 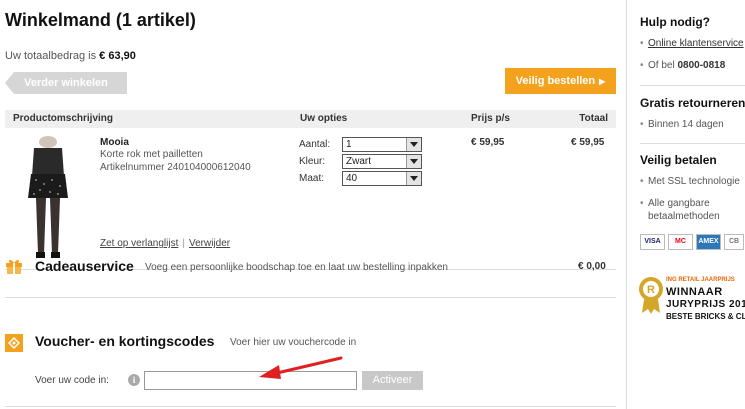 I want to click on svg-text: R, so click(x=651, y=290).